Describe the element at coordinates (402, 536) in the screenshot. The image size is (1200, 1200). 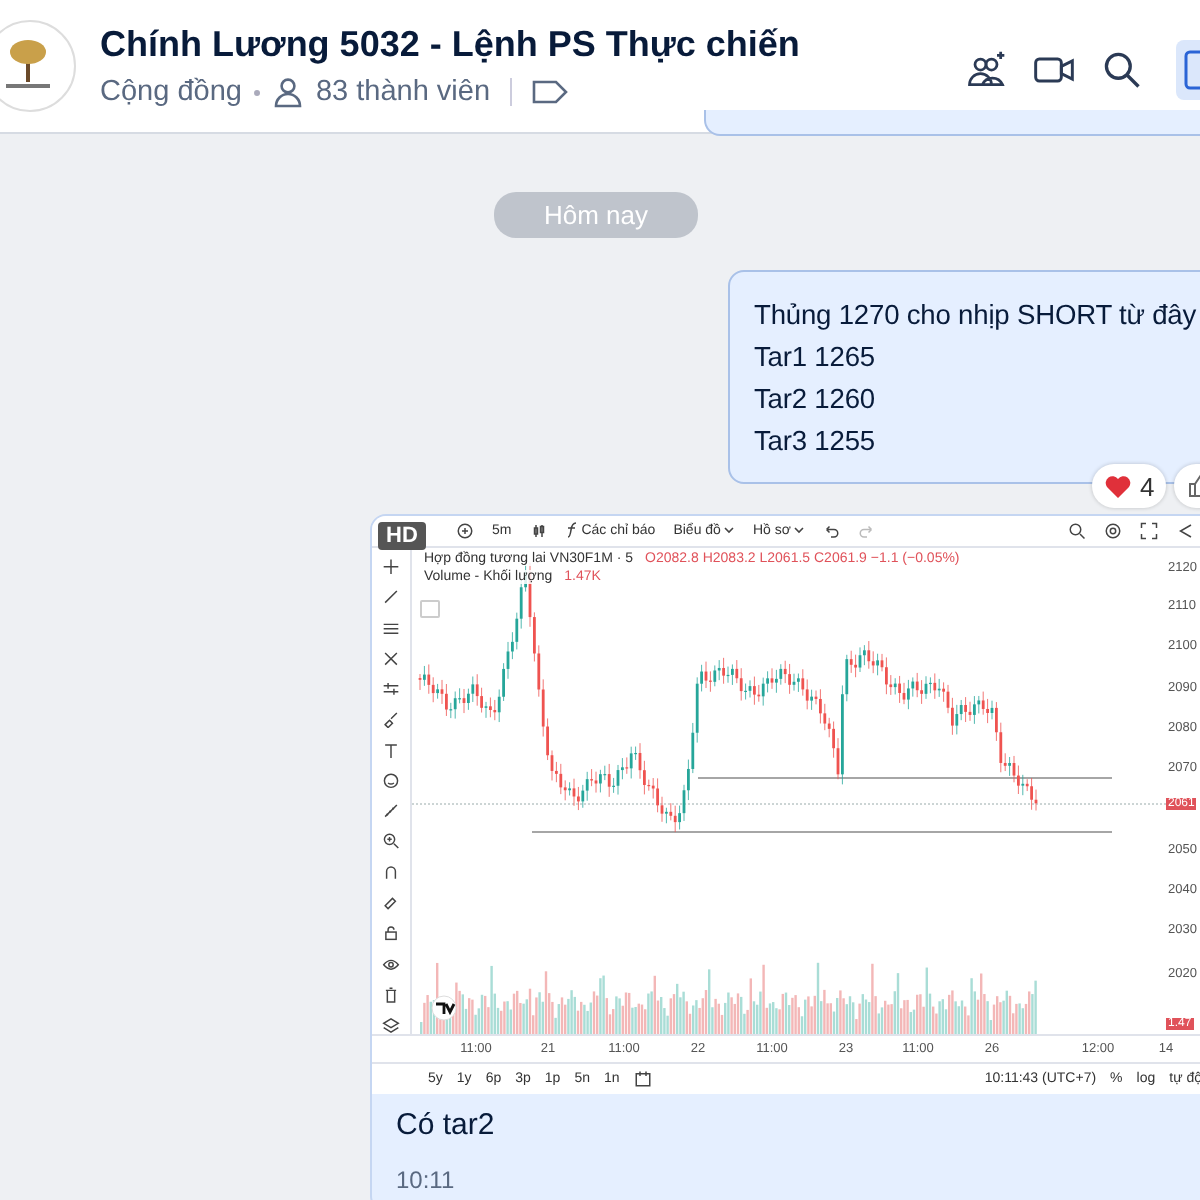
I see `hd-badge: HD` at that location.